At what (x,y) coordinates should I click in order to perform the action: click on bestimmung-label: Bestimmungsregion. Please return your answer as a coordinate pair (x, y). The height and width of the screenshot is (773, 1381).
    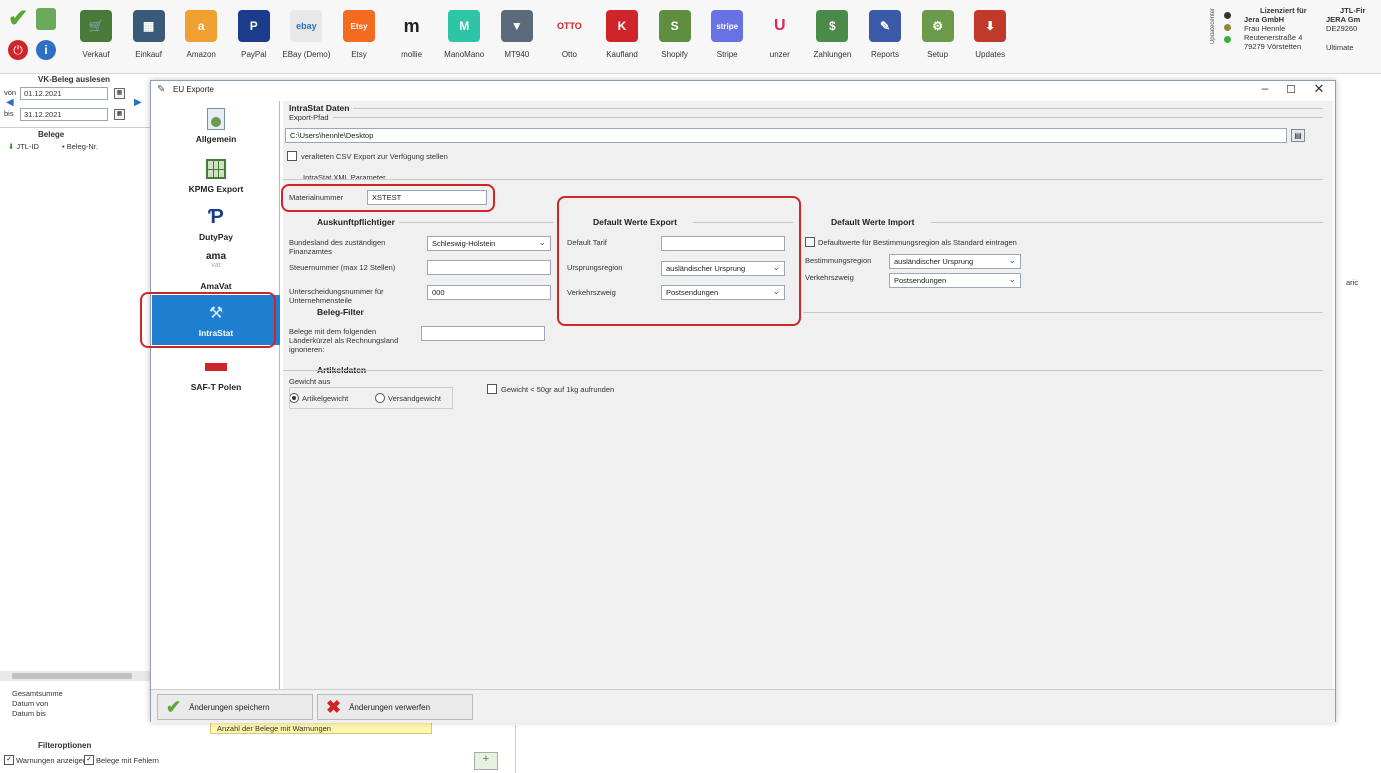
    Looking at the image, I should click on (838, 260).